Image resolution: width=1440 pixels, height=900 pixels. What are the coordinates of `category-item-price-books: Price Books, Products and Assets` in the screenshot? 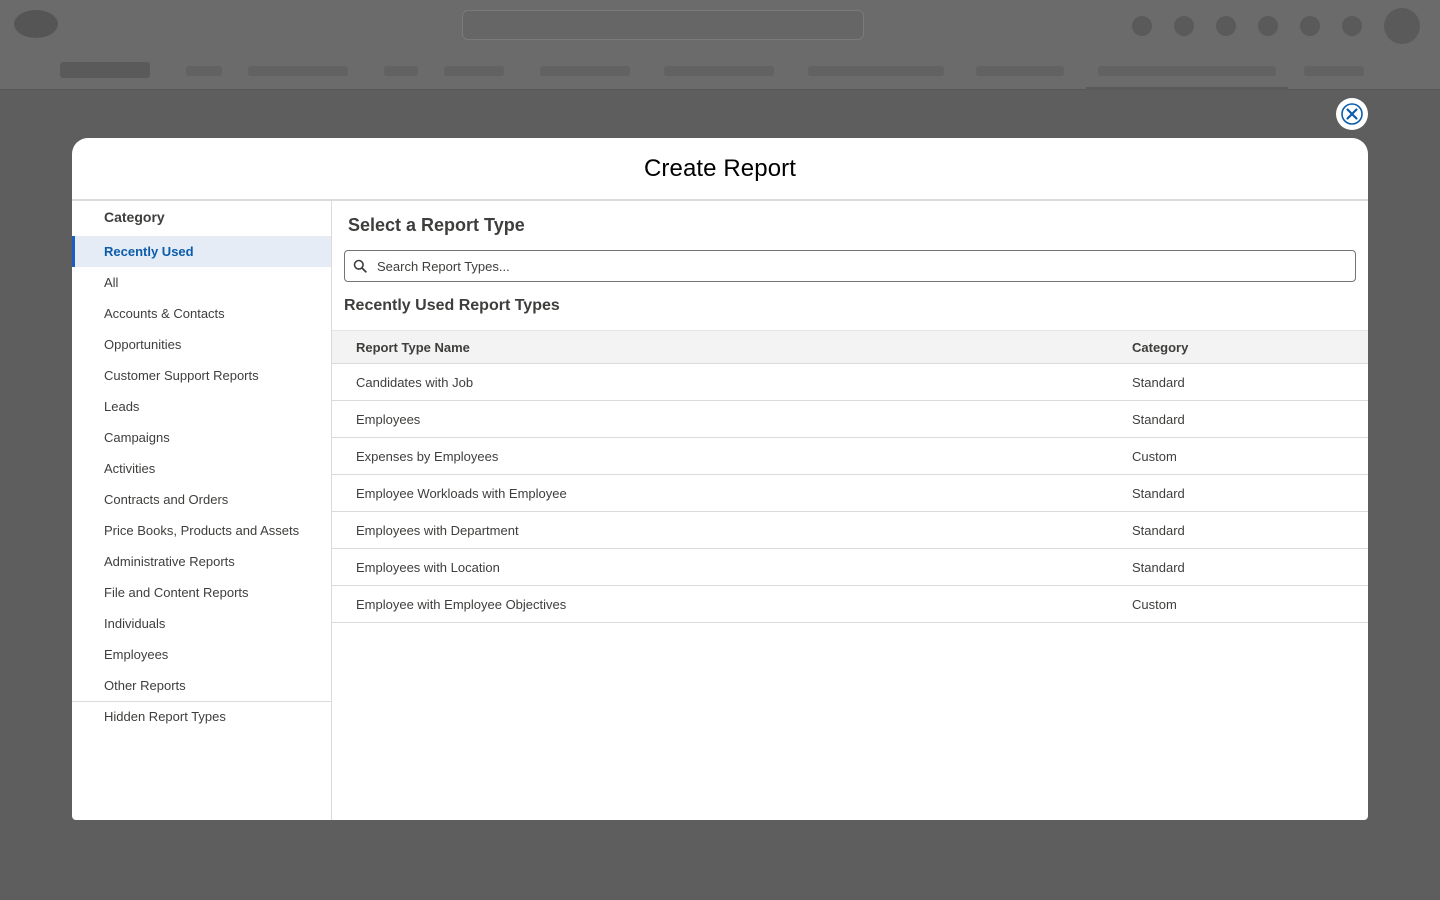 It's located at (201, 530).